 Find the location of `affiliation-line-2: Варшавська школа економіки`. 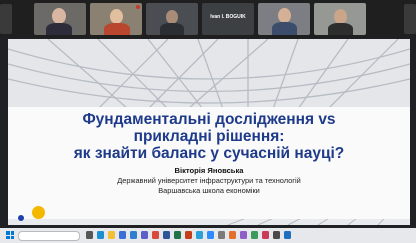

affiliation-line-2: Варшавська школа економіки is located at coordinates (209, 190).